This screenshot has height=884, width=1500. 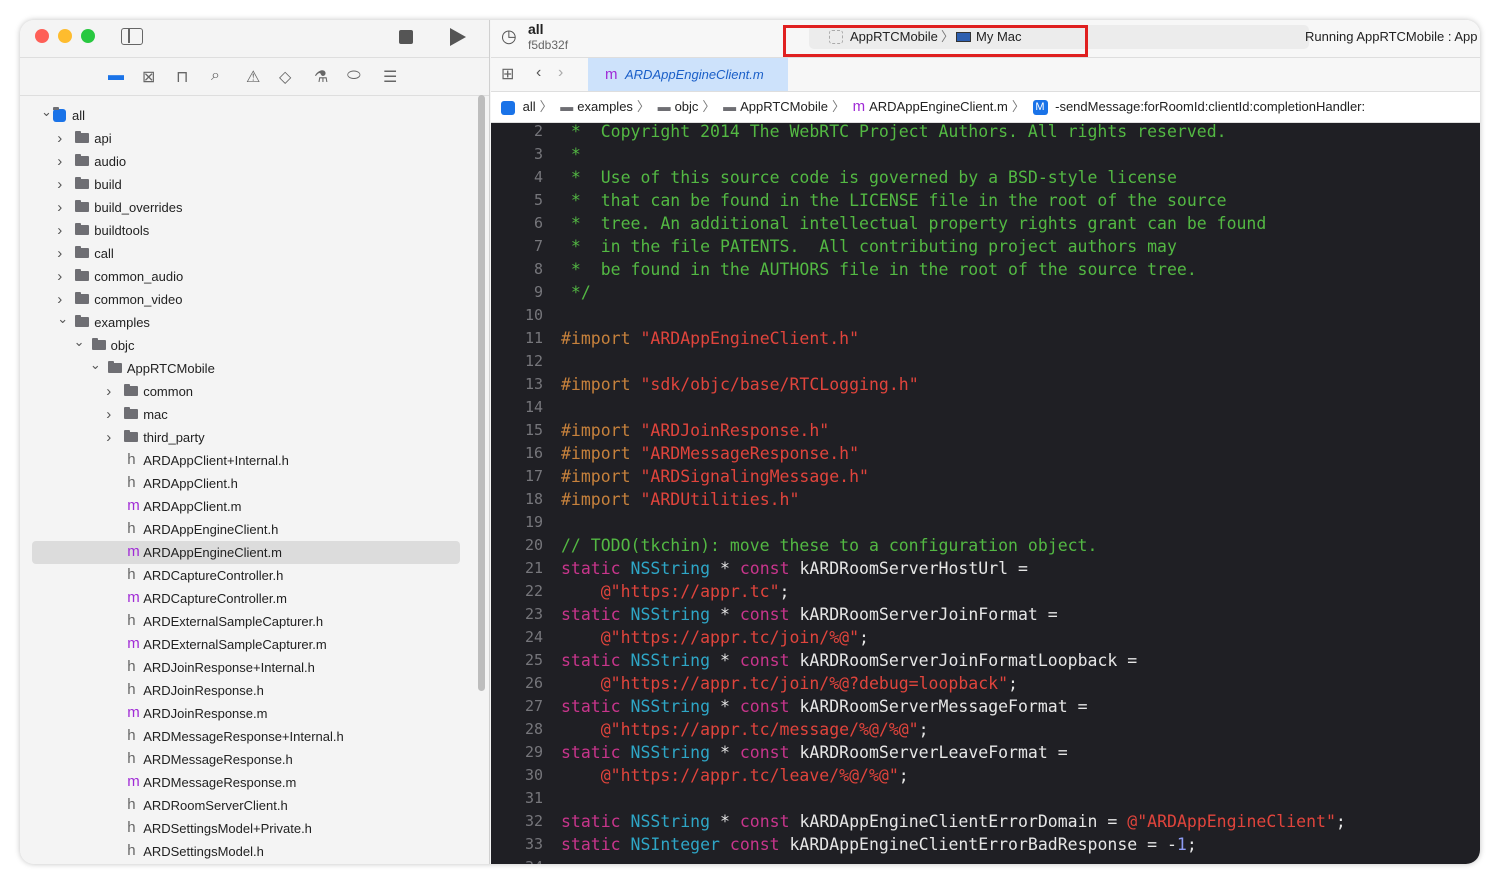 I want to click on zoom-window-button, so click(x=88, y=36).